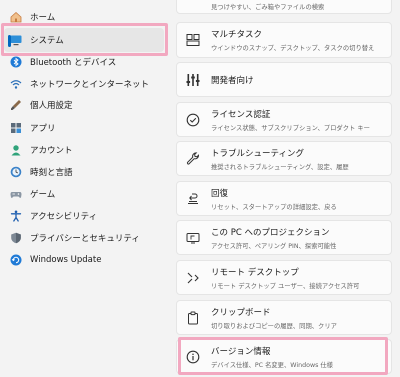 The width and height of the screenshot is (400, 377). Describe the element at coordinates (84, 128) in the screenshot. I see `sidebar-item-apps: アプリ` at that location.